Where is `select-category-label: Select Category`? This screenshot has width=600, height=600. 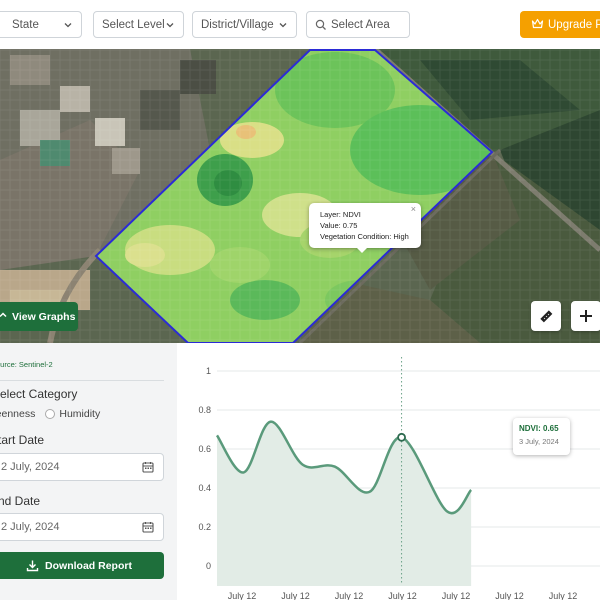 select-category-label: Select Category is located at coordinates (39, 394).